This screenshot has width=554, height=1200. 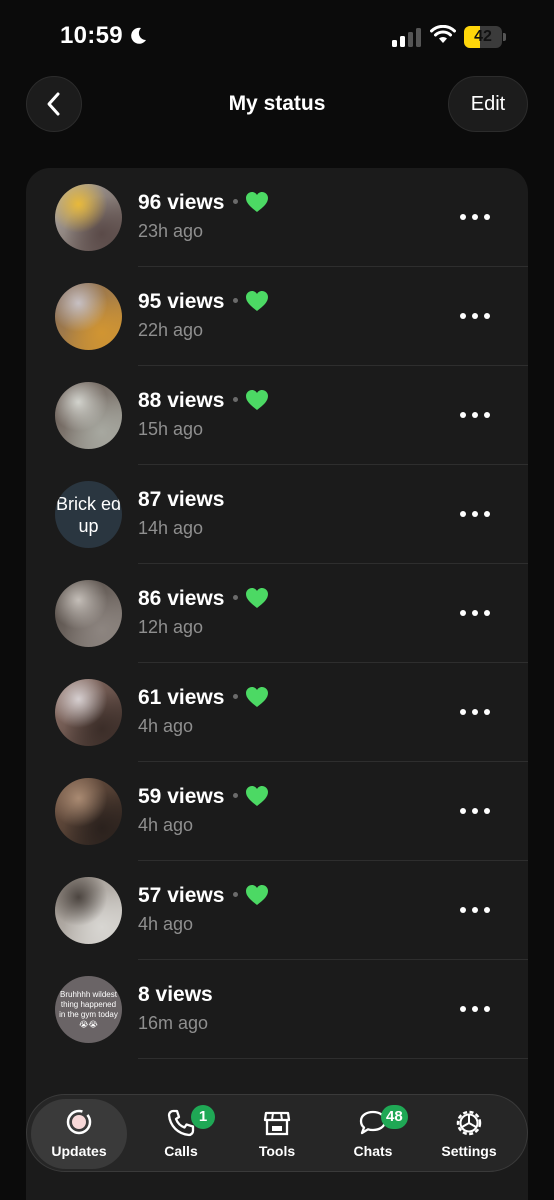 I want to click on tab-bar: Updates 1 Calls Tools 48 Chats Settings, so click(x=277, y=1133).